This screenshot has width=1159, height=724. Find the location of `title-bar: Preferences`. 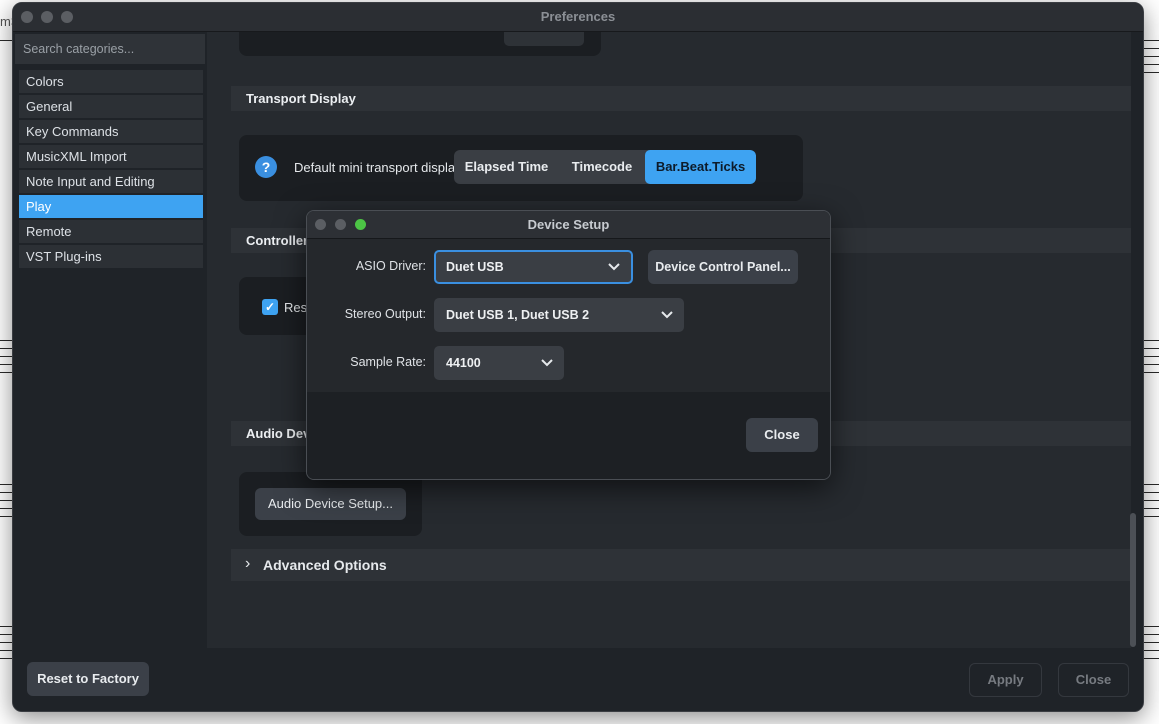

title-bar: Preferences is located at coordinates (578, 17).